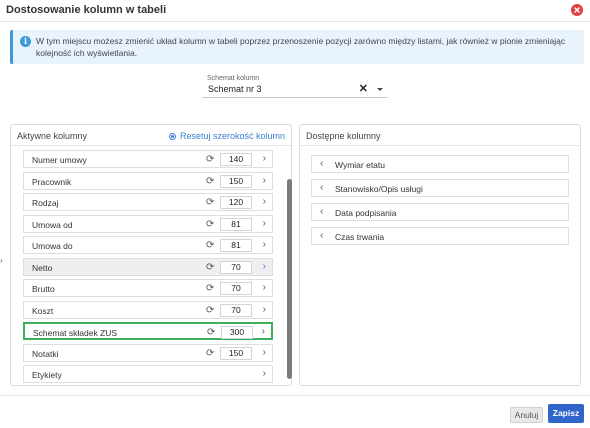  I want to click on chevron-down-icon, so click(380, 89).